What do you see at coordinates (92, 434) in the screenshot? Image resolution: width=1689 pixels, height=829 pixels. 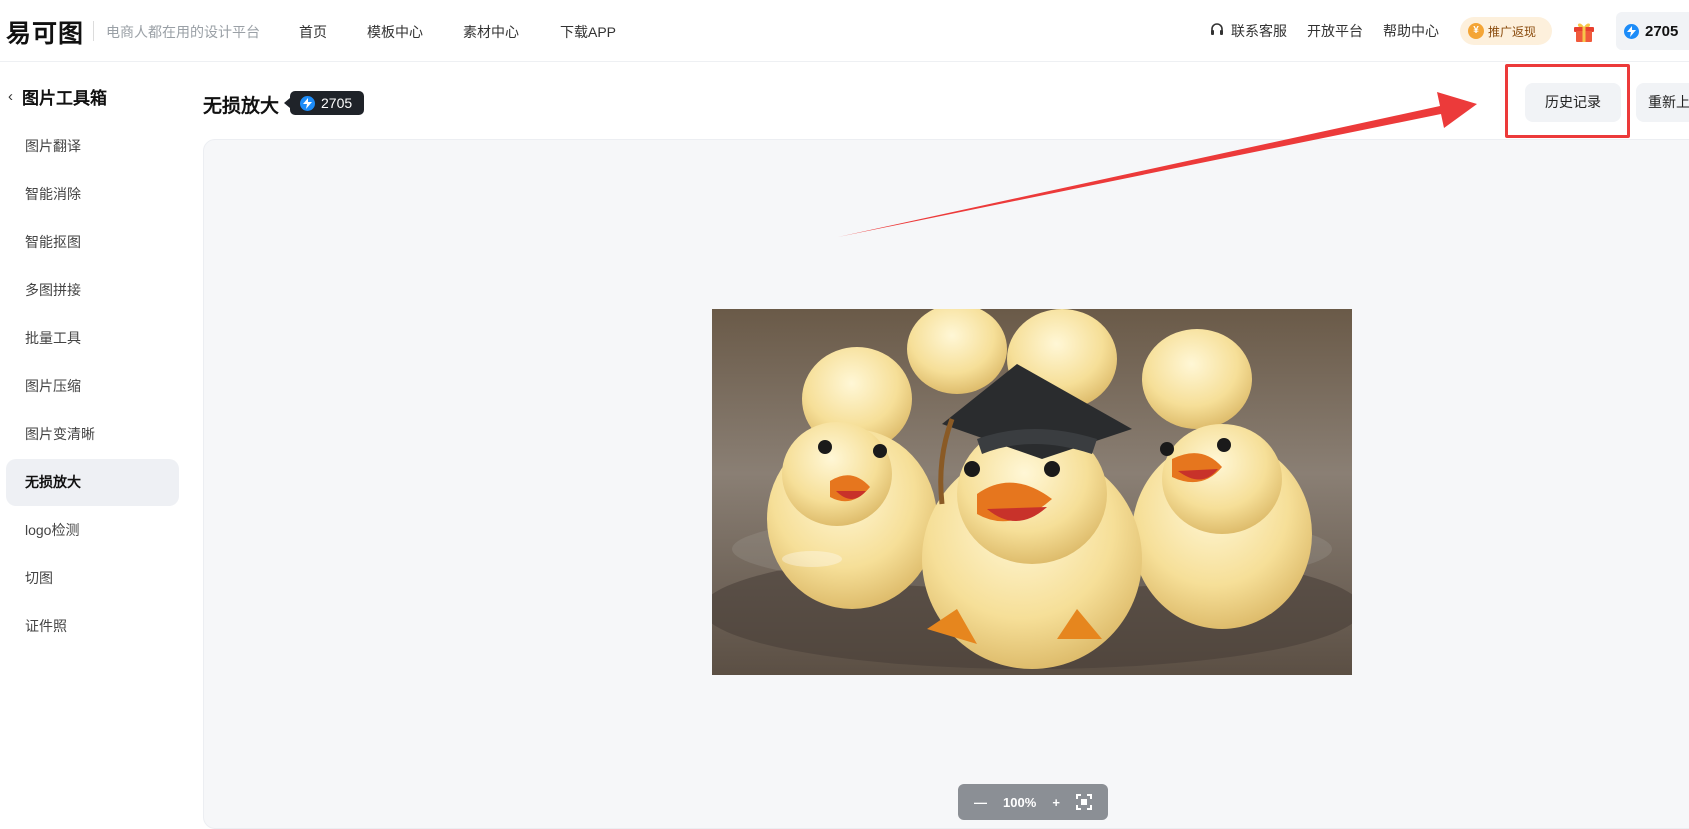 I see `sidebar-item-sharpen: 图片变清晰` at bounding box center [92, 434].